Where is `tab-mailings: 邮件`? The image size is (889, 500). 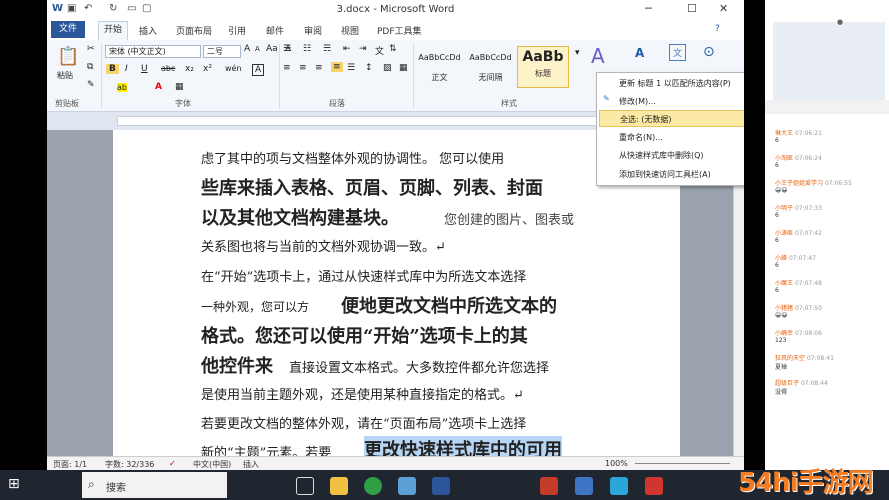
tab-mailings: 邮件 is located at coordinates (275, 30).